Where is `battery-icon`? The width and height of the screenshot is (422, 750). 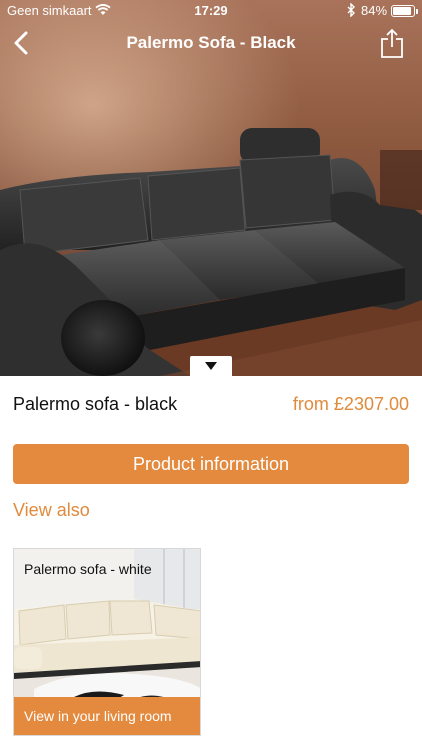 battery-icon is located at coordinates (404, 11).